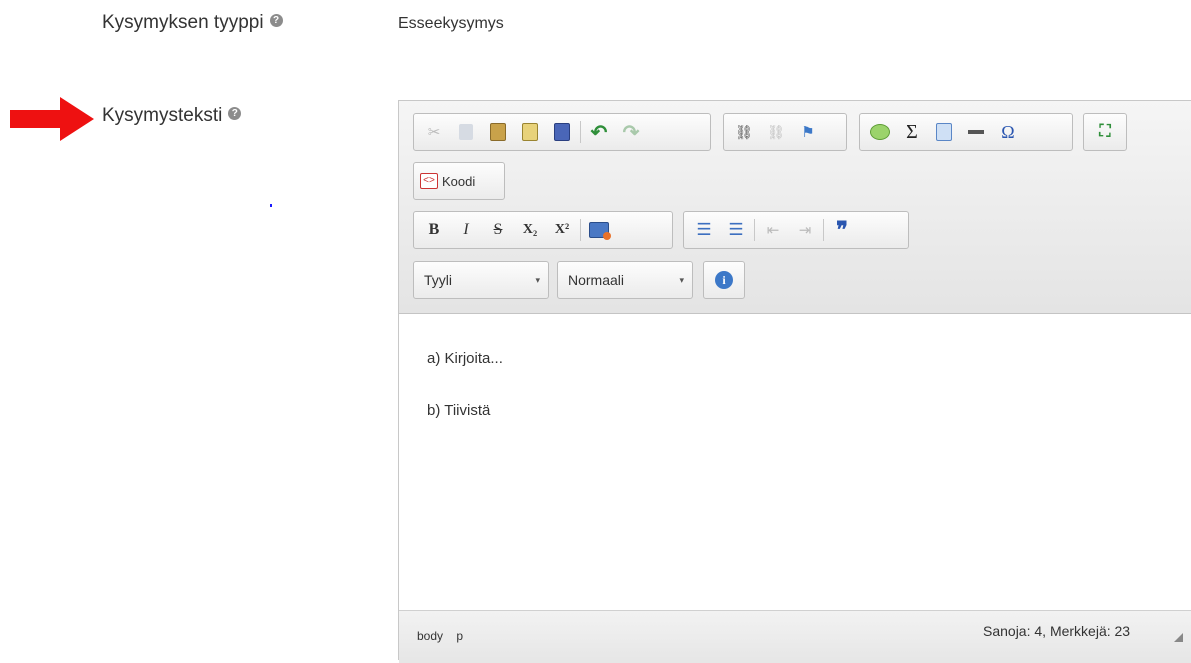  I want to click on about-button: i, so click(724, 280).